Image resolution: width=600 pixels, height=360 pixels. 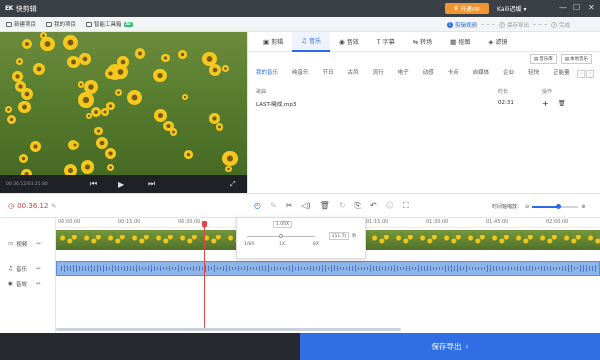 What do you see at coordinates (109, 24) in the screenshot?
I see `smart-toolbox-button: 智能工具箱 AI` at bounding box center [109, 24].